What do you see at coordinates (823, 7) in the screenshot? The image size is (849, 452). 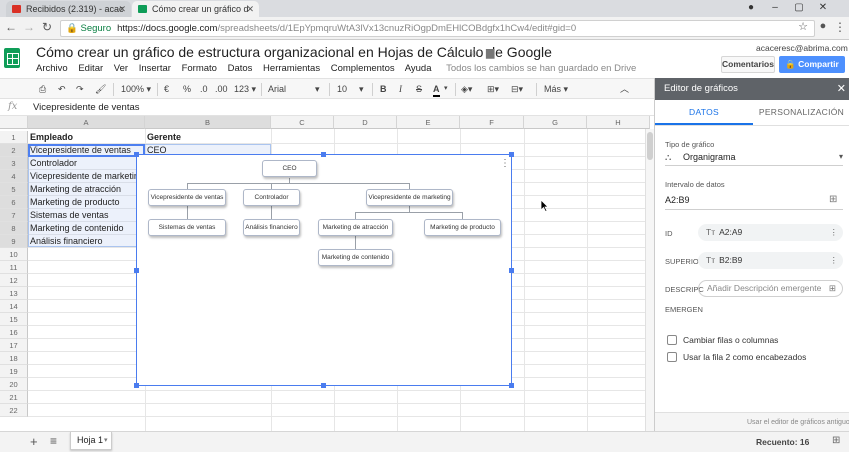 I see `close-window-icon: ✕` at bounding box center [823, 7].